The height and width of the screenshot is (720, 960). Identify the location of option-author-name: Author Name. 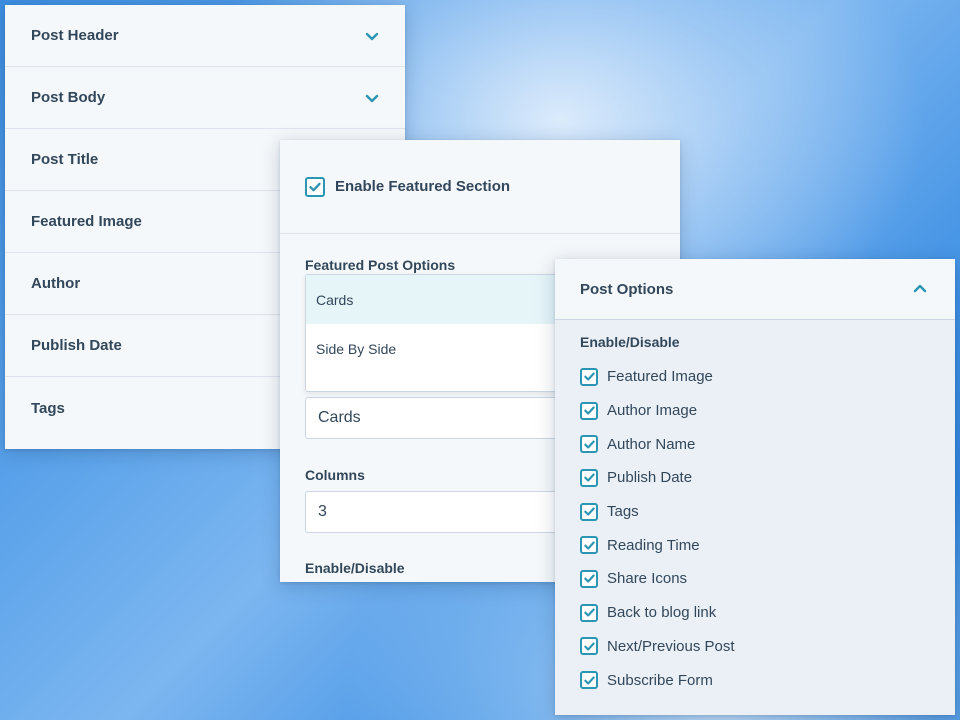
(767, 444).